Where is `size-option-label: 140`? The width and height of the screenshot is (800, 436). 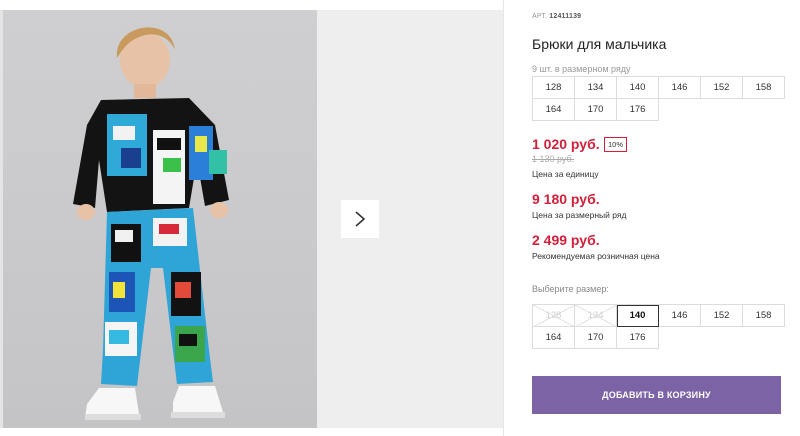 size-option-label: 140 is located at coordinates (637, 315).